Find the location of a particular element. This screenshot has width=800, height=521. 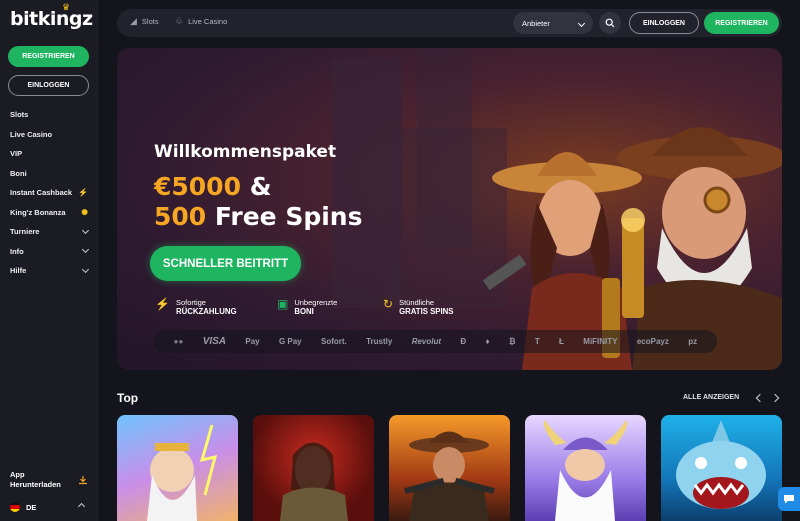

search-button is located at coordinates (610, 23).